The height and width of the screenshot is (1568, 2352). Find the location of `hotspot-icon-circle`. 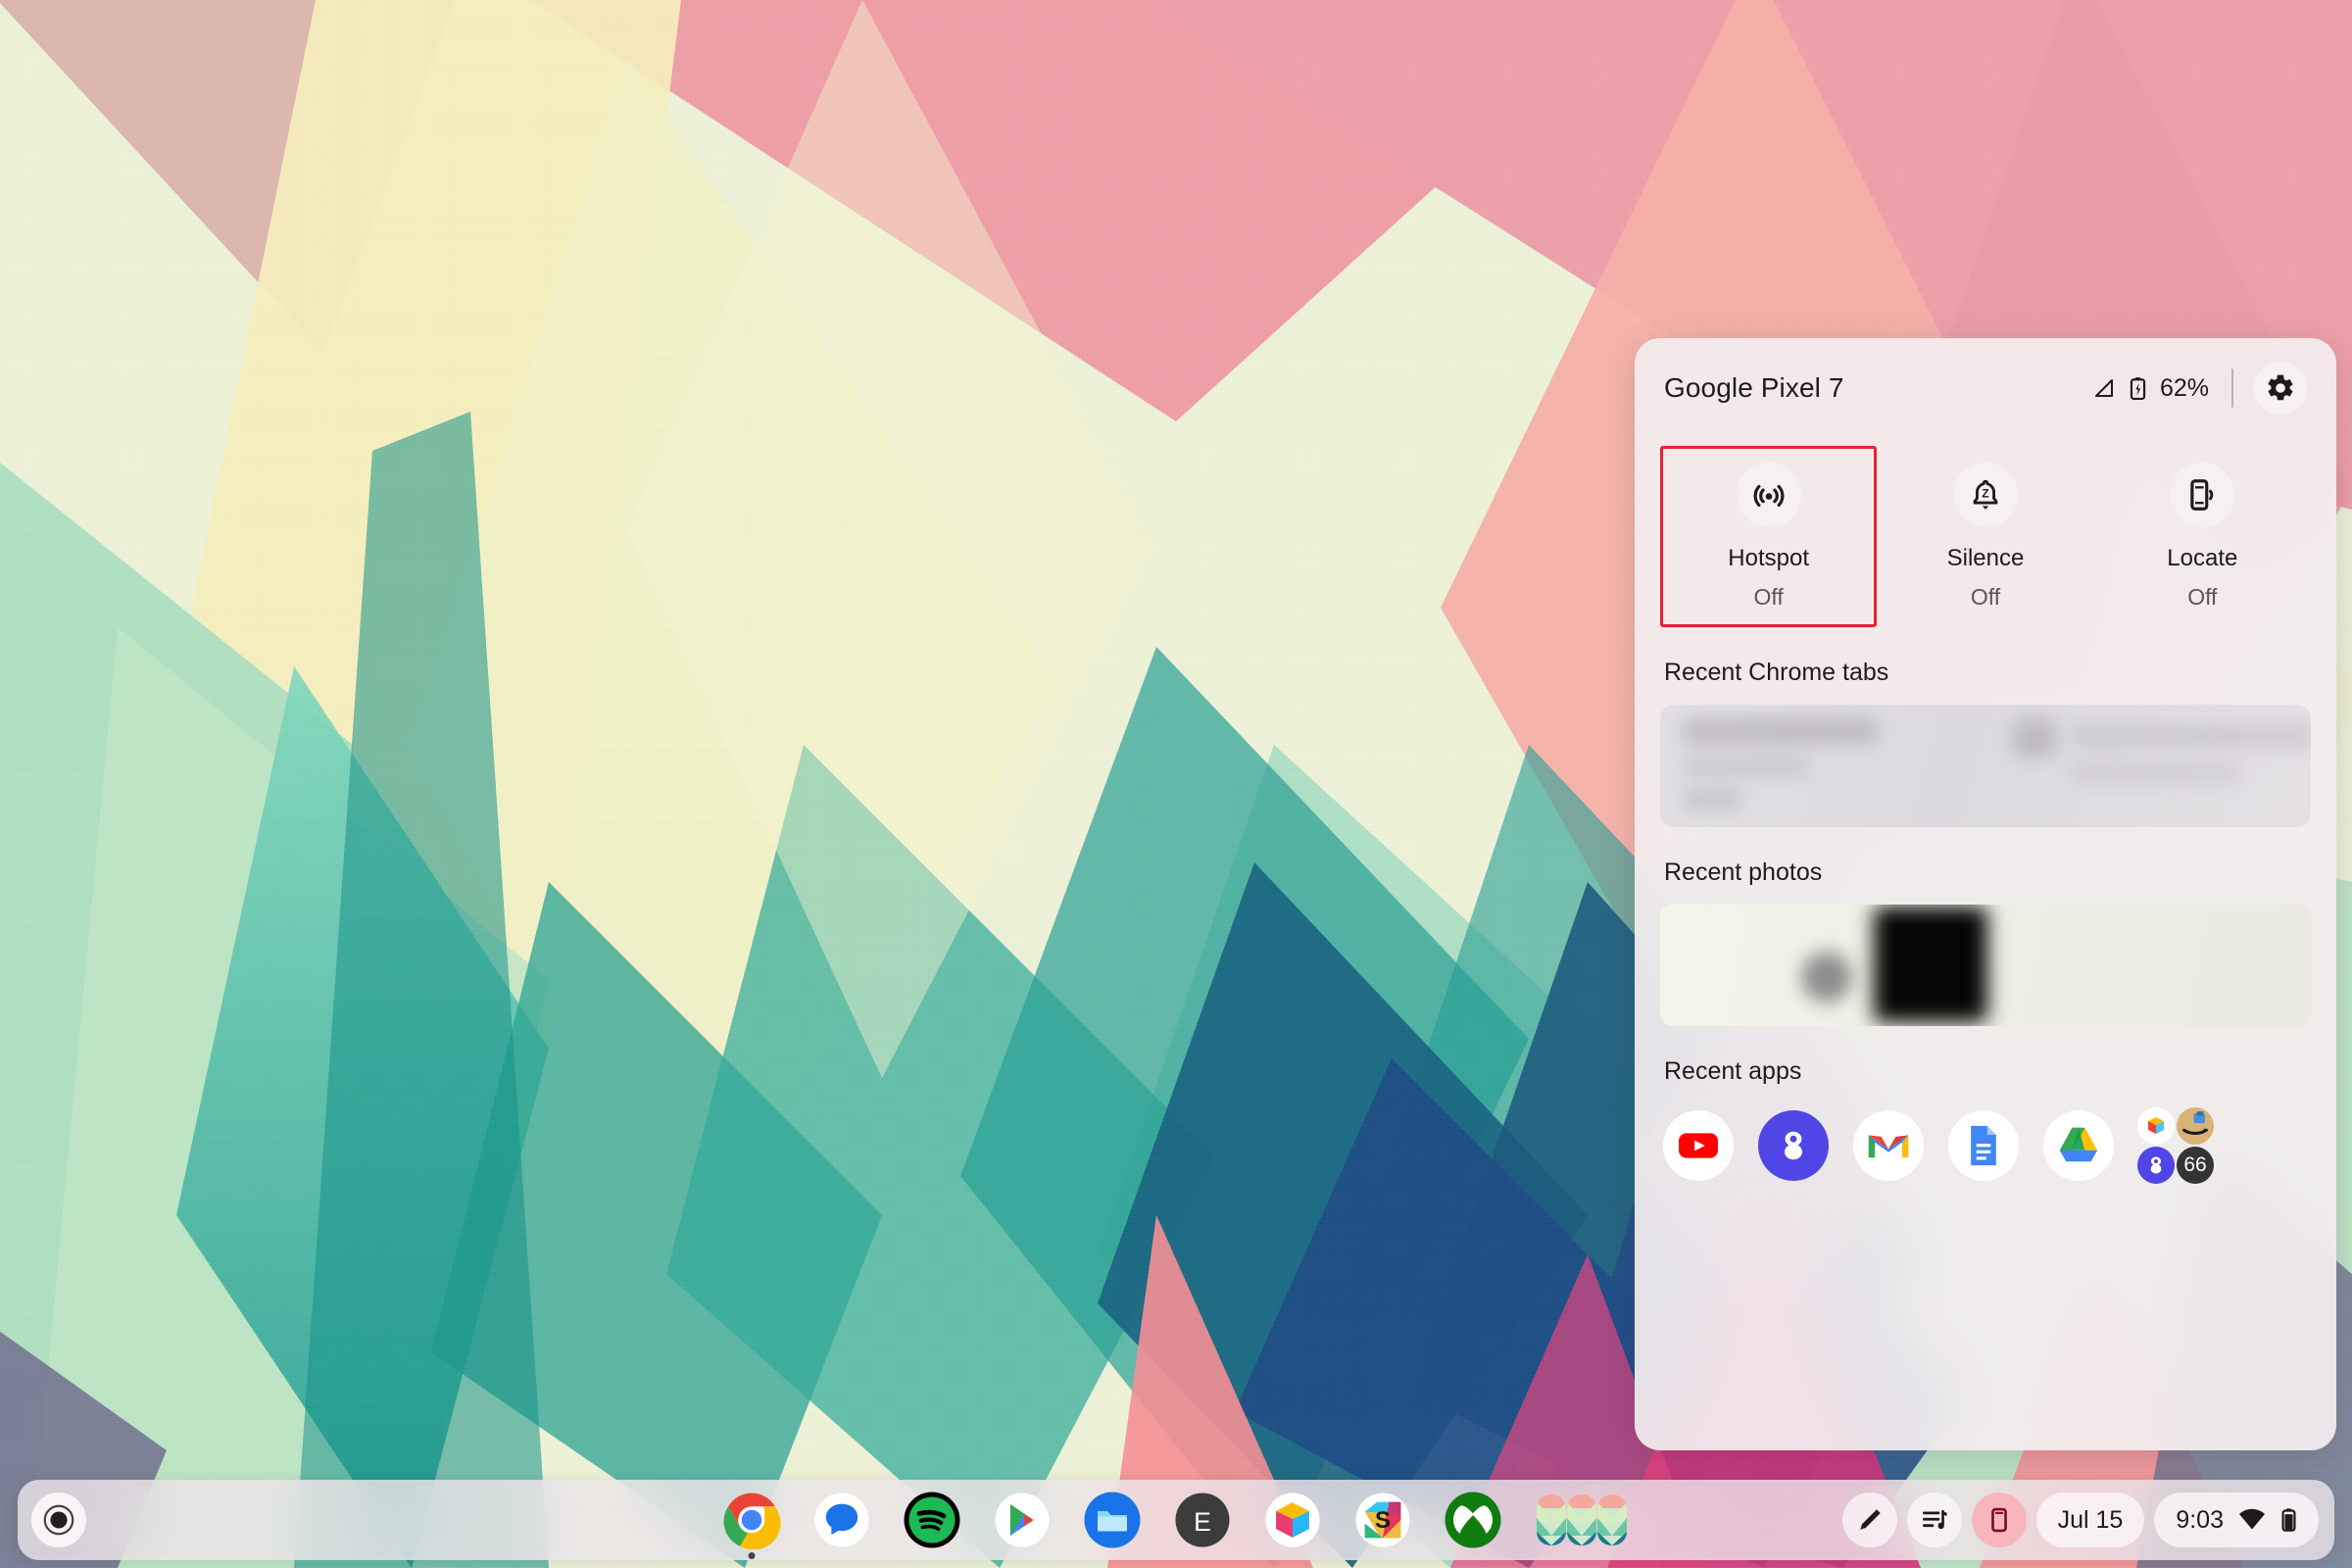

hotspot-icon-circle is located at coordinates (1768, 495).